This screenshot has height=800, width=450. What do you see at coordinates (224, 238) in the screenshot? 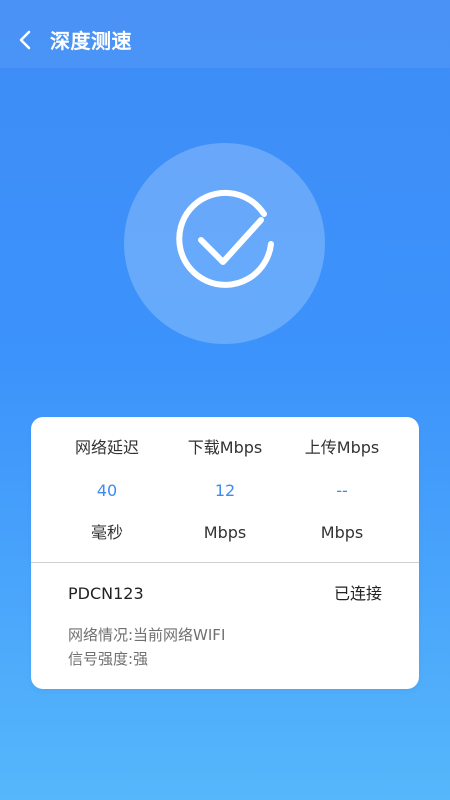
I see `check-circle-icon` at bounding box center [224, 238].